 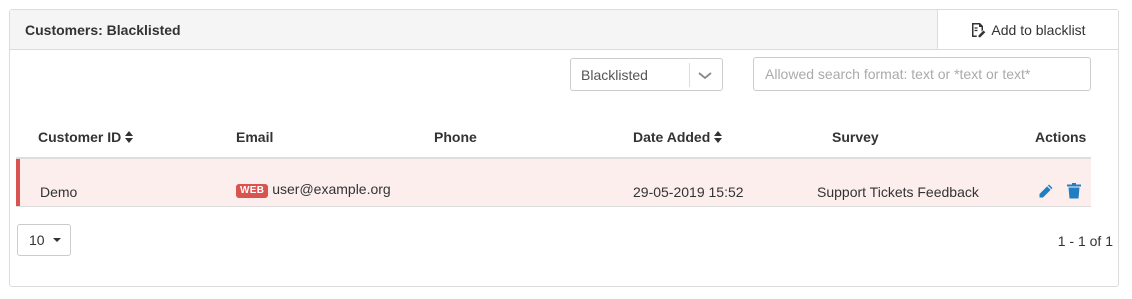 I want to click on caret-down-icon, so click(x=56, y=240).